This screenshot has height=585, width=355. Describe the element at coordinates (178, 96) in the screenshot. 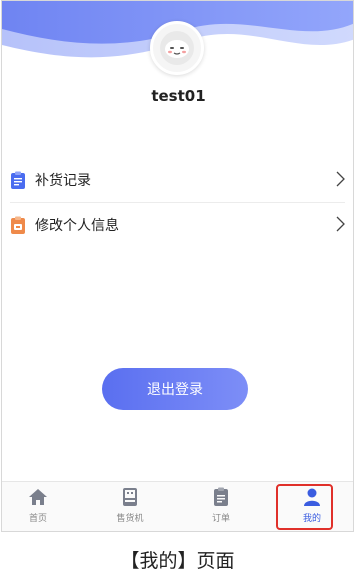

I see `username: test01` at that location.